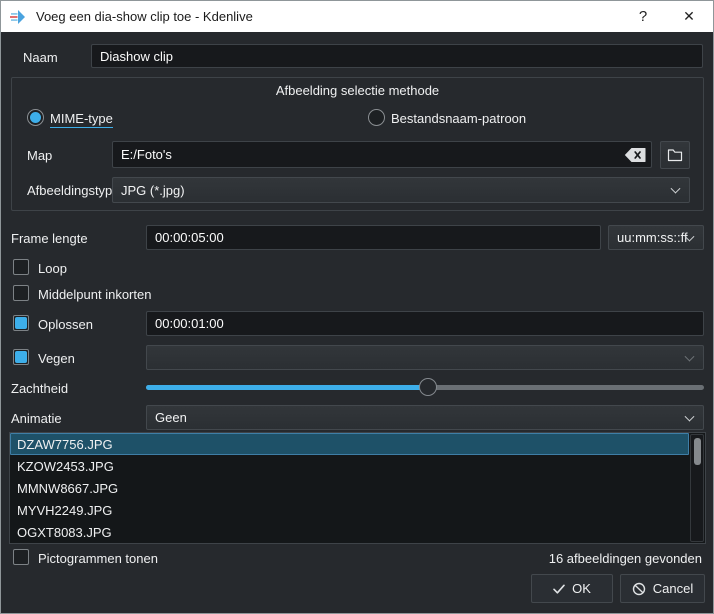 This screenshot has width=714, height=614. I want to click on animation-value: Geen, so click(171, 417).